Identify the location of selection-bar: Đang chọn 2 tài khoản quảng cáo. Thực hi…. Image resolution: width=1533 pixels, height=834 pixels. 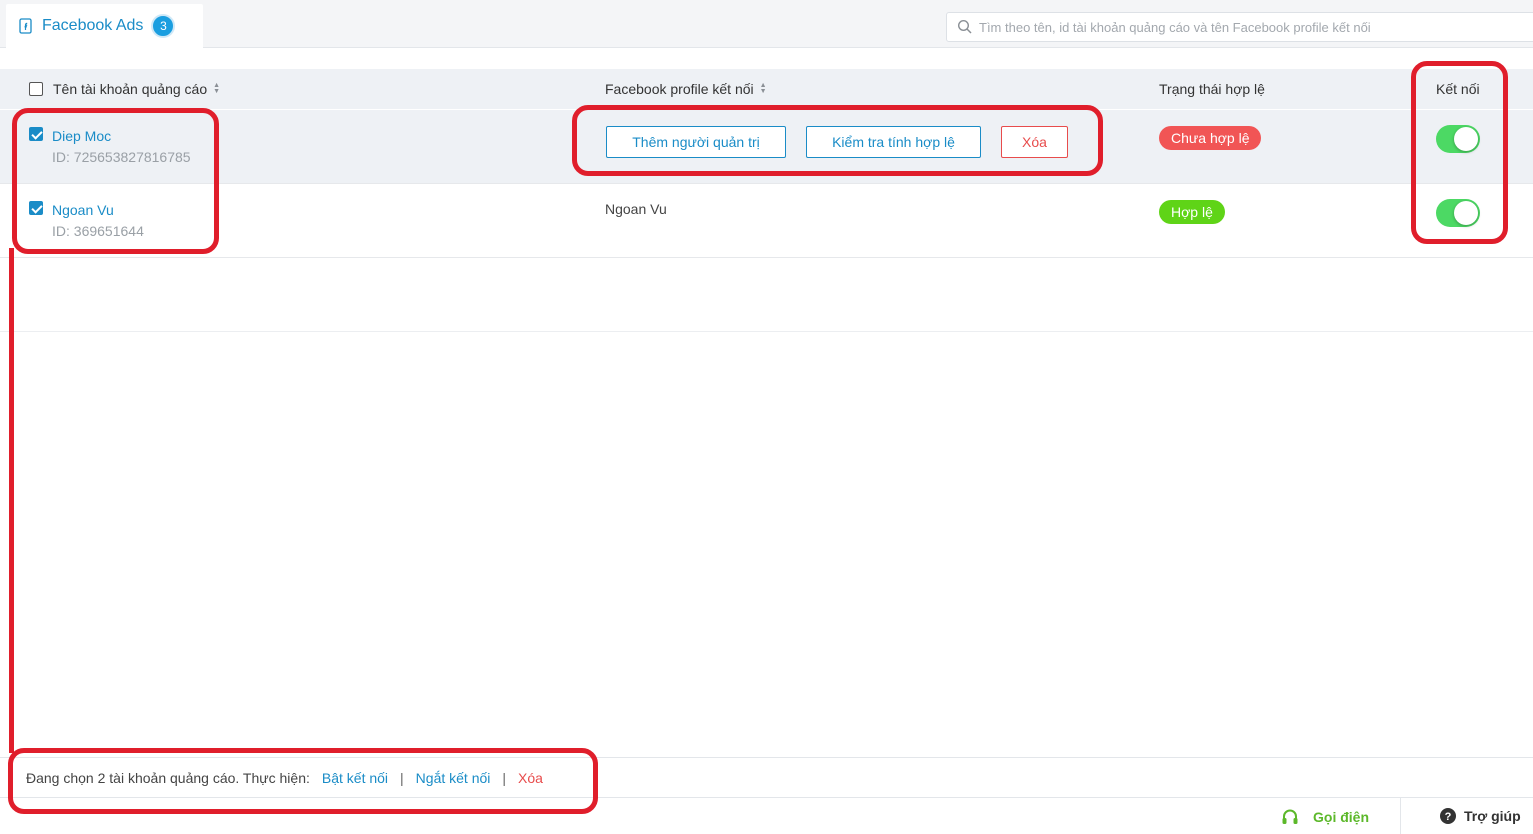
(766, 777).